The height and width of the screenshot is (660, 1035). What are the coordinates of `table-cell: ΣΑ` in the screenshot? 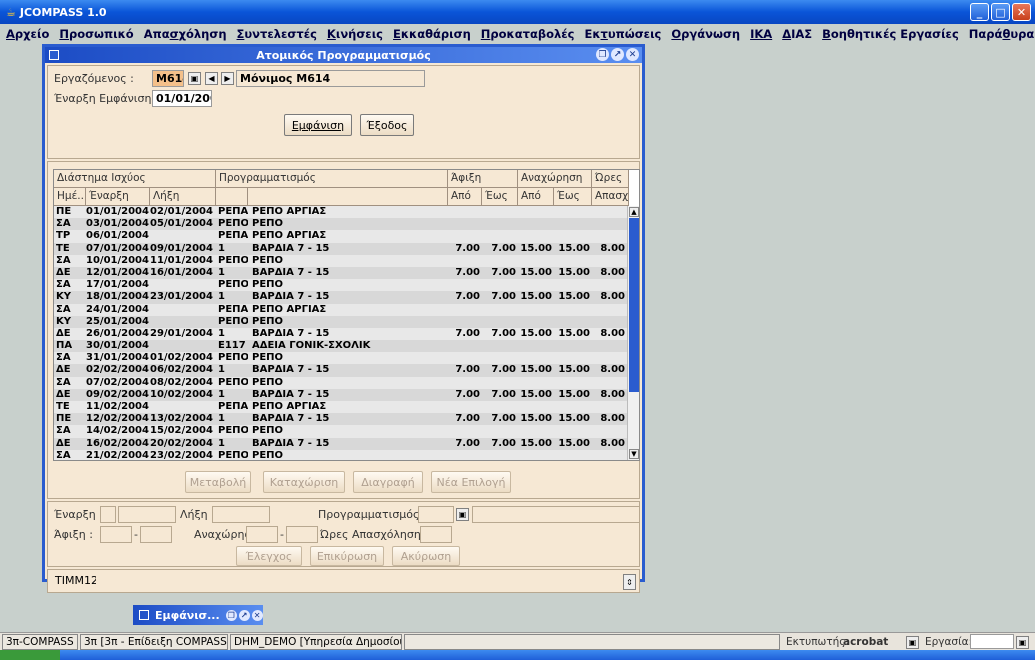 It's located at (63, 309).